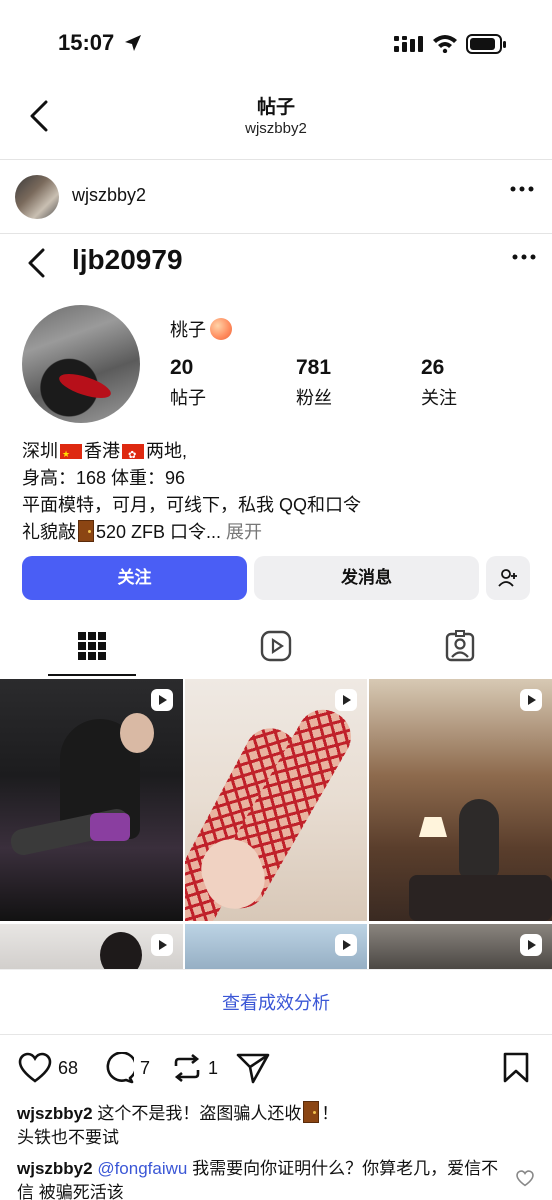  I want to click on peach-emoji-icon, so click(221, 329).